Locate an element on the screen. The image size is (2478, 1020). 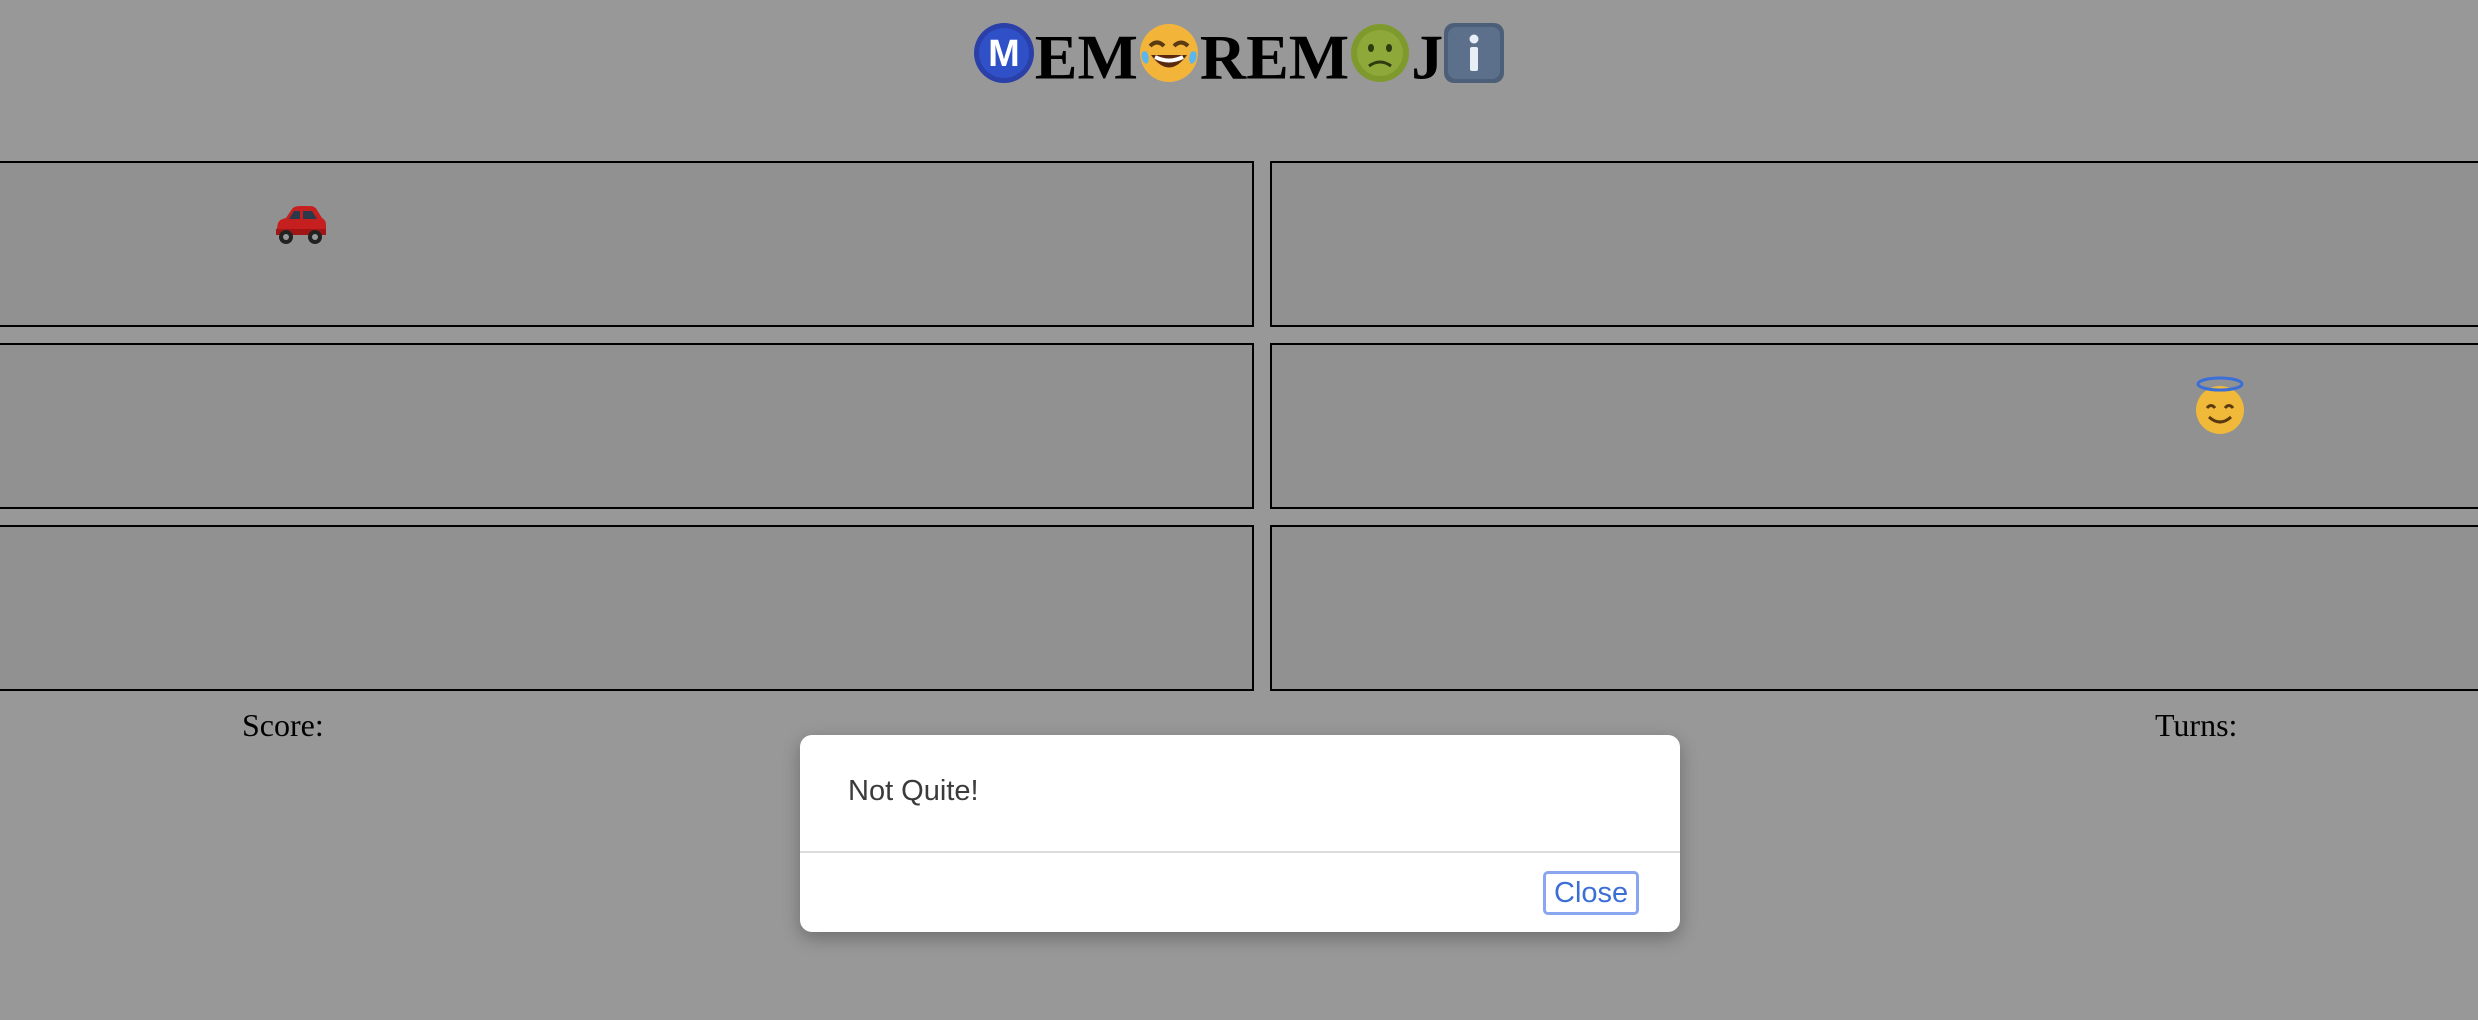
title-part-2: REM is located at coordinates (1274, 57).